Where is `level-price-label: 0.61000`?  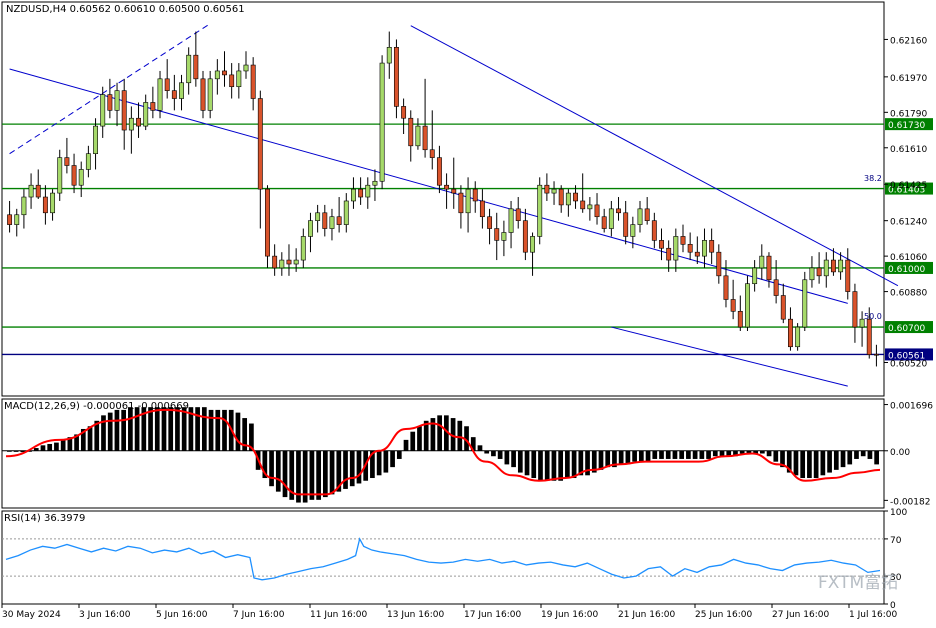
level-price-label: 0.61000 is located at coordinates (906, 270).